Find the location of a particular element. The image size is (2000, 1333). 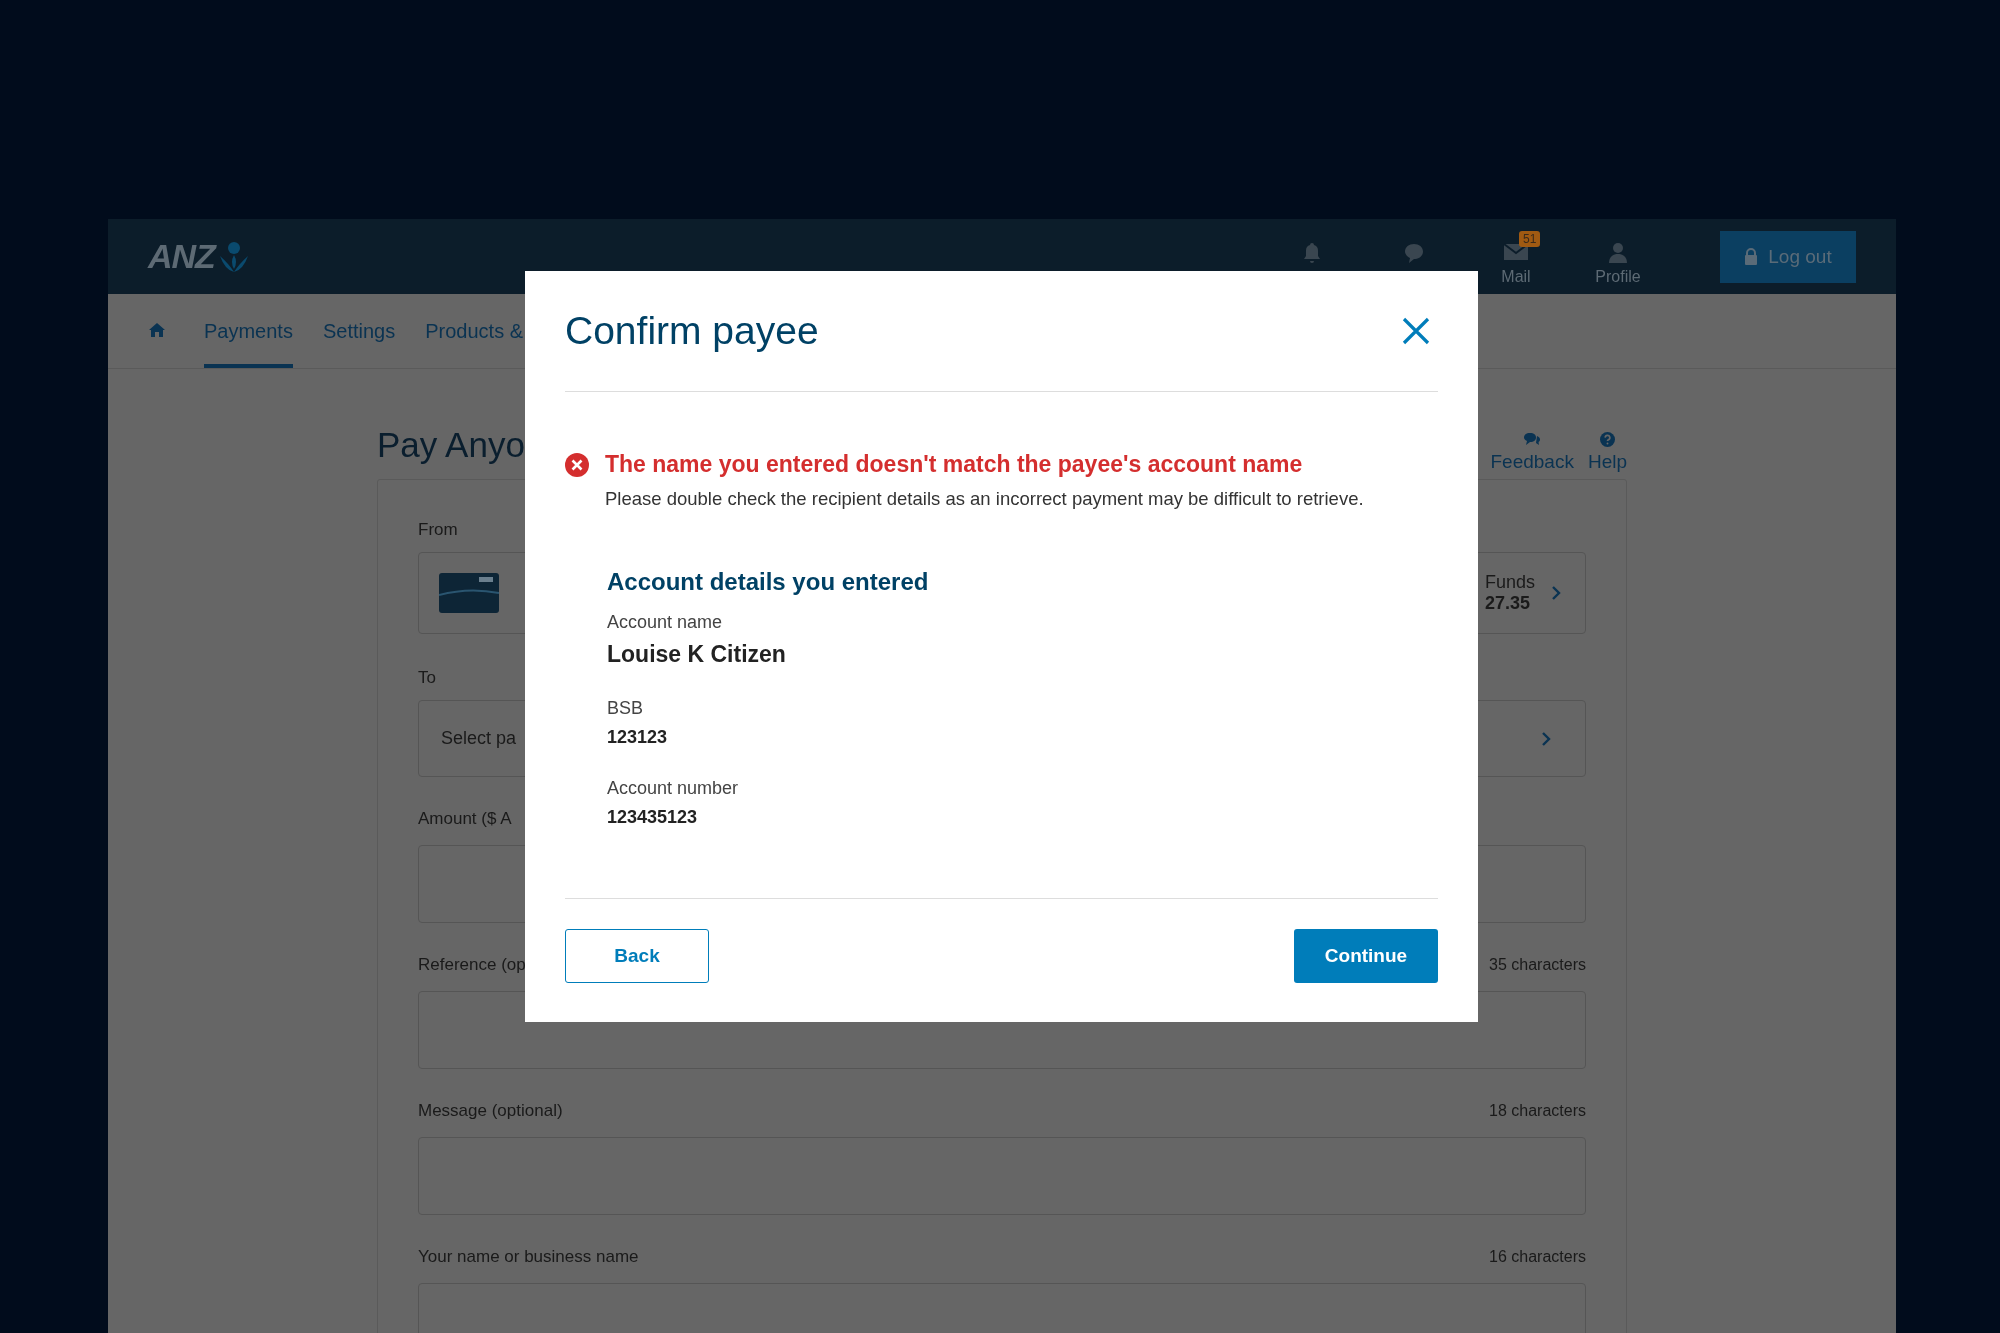

logout-button: Log out is located at coordinates (1788, 256).